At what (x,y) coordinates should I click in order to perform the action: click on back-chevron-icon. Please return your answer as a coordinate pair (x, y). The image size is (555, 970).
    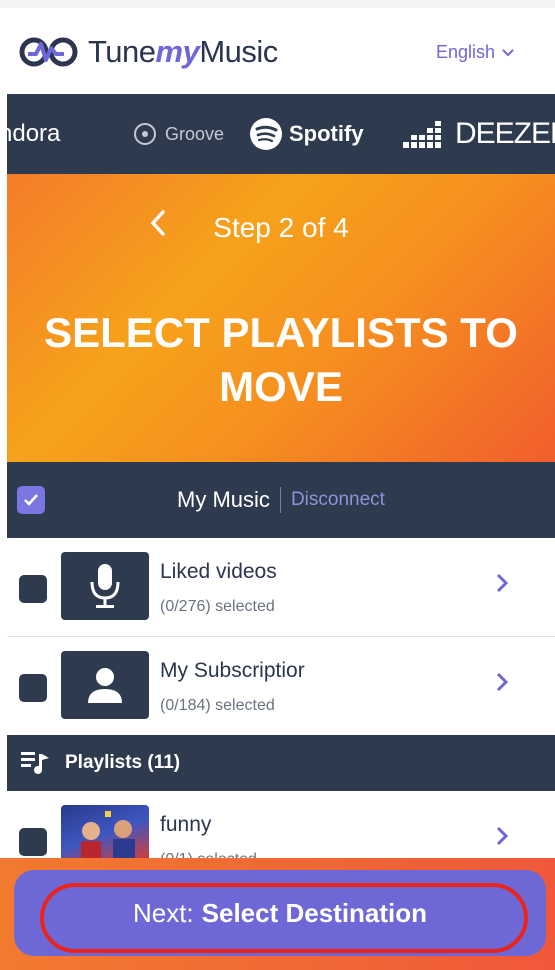
    Looking at the image, I should click on (158, 223).